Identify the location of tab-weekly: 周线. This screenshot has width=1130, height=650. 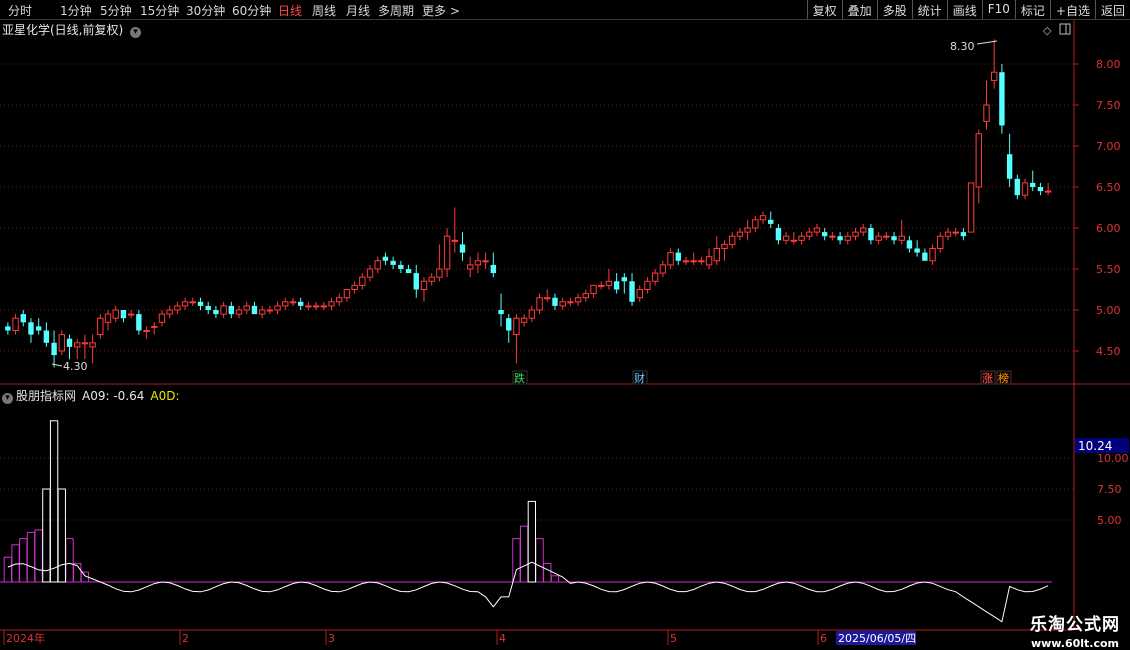
(324, 10).